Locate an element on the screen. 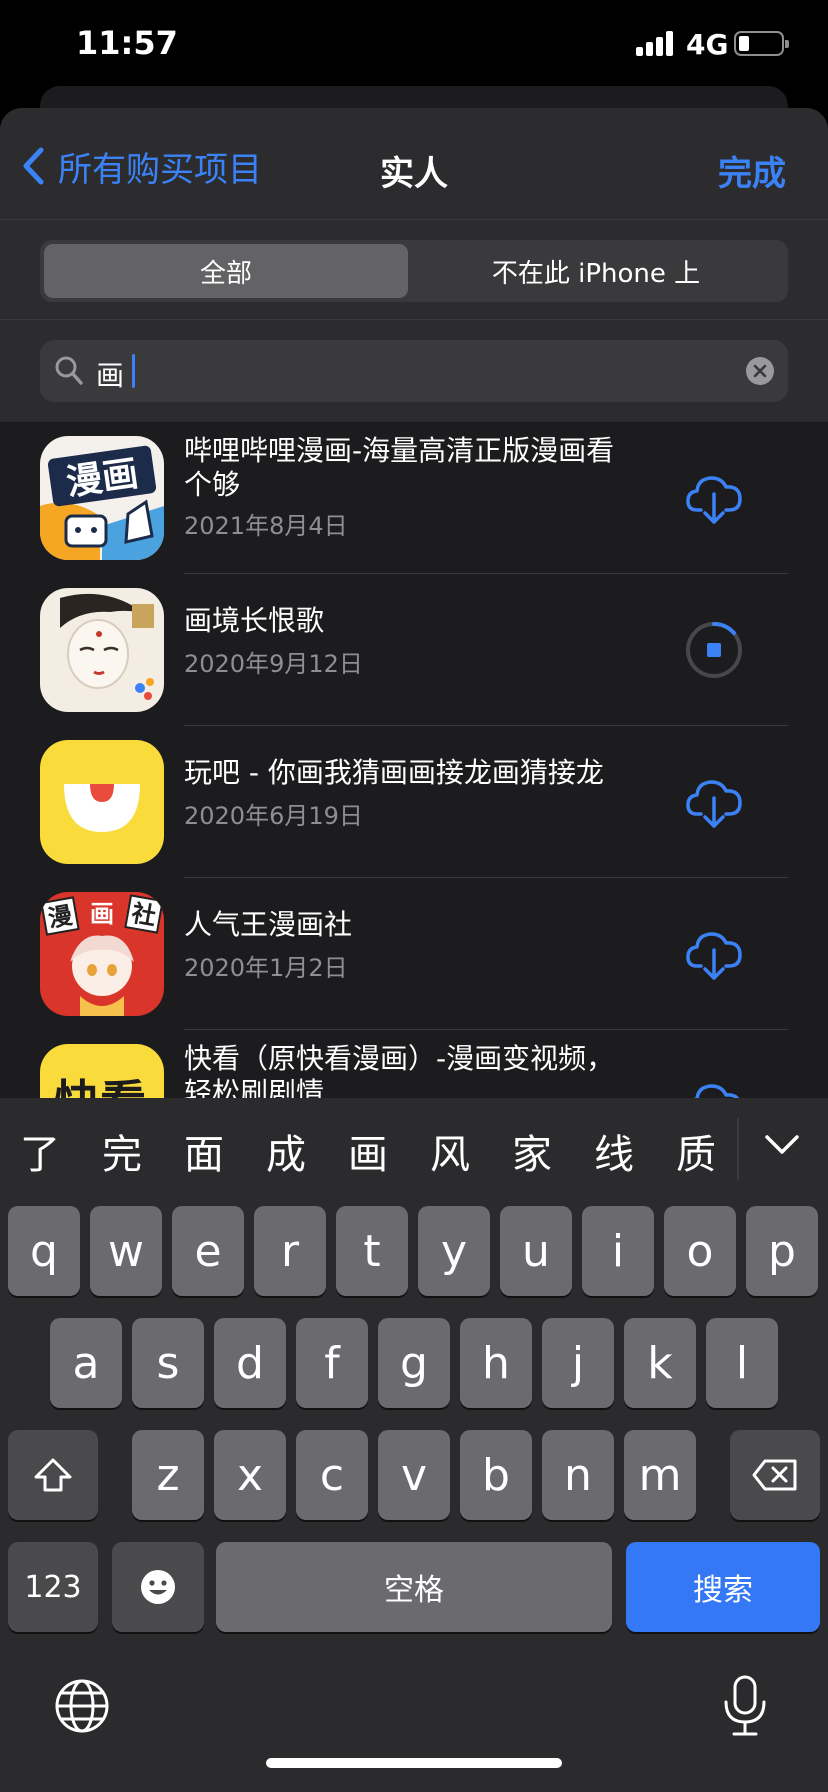 The height and width of the screenshot is (1792, 828). home-indicator is located at coordinates (414, 1763).